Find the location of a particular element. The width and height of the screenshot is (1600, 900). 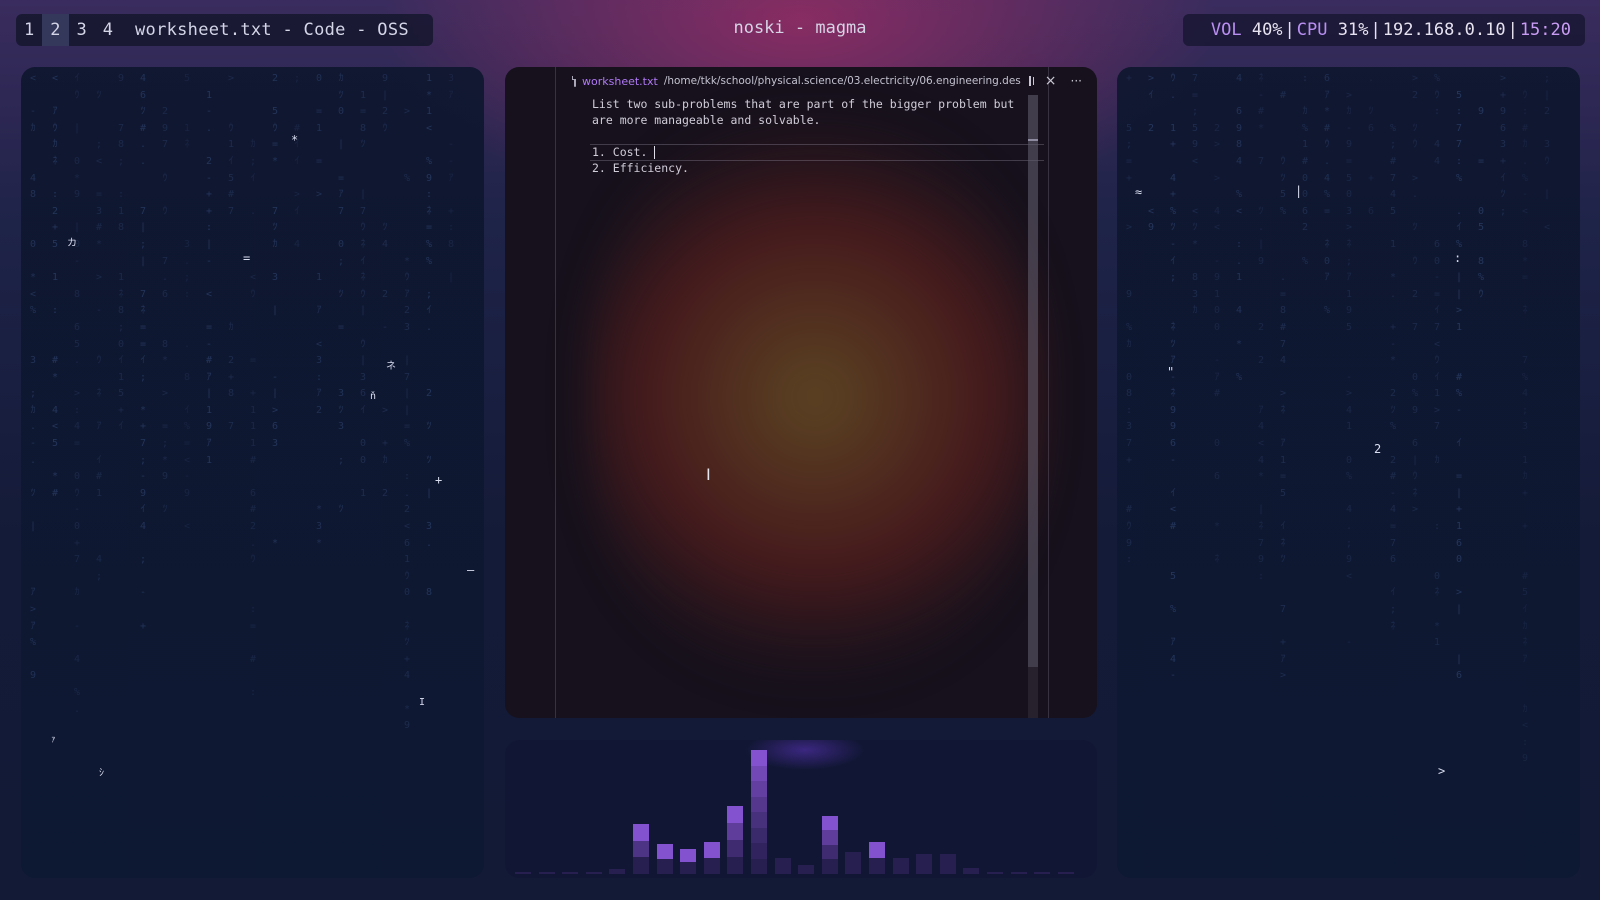

matrix-column: 1 = 8 ﾂ | 7 ｳ ﾈ ｲ ﾈ ｳ | ｳ | 3 6 ｲ 0 0 1 is located at coordinates (363, 294).